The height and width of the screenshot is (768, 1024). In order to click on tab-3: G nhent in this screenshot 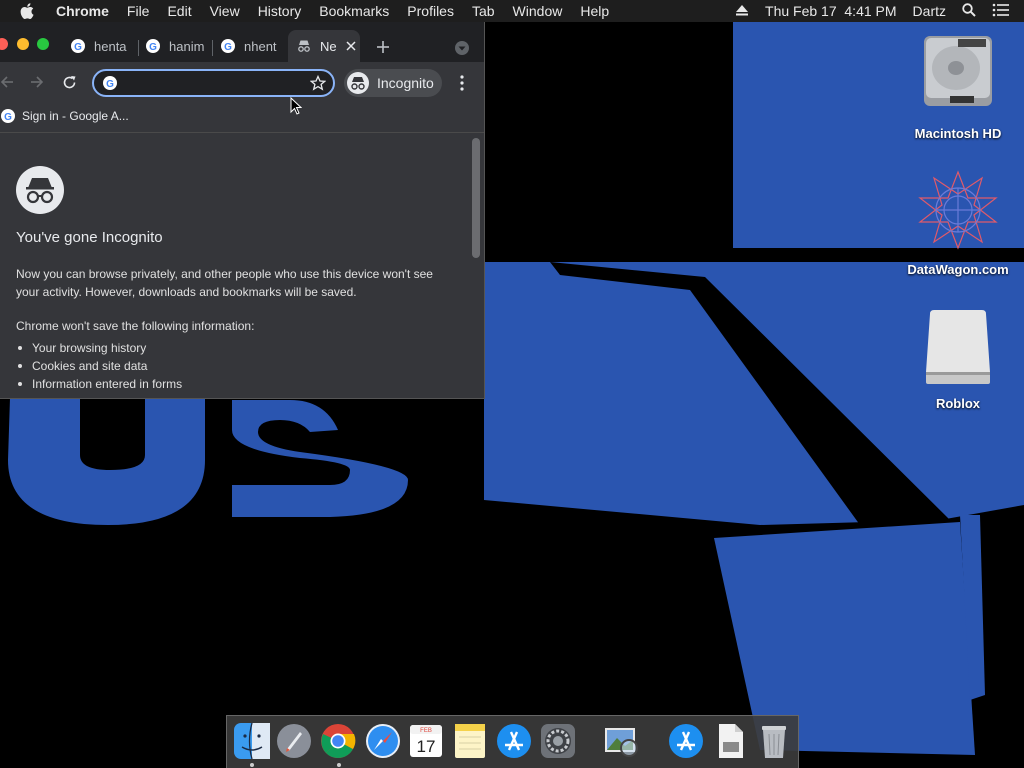, I will do `click(250, 46)`.